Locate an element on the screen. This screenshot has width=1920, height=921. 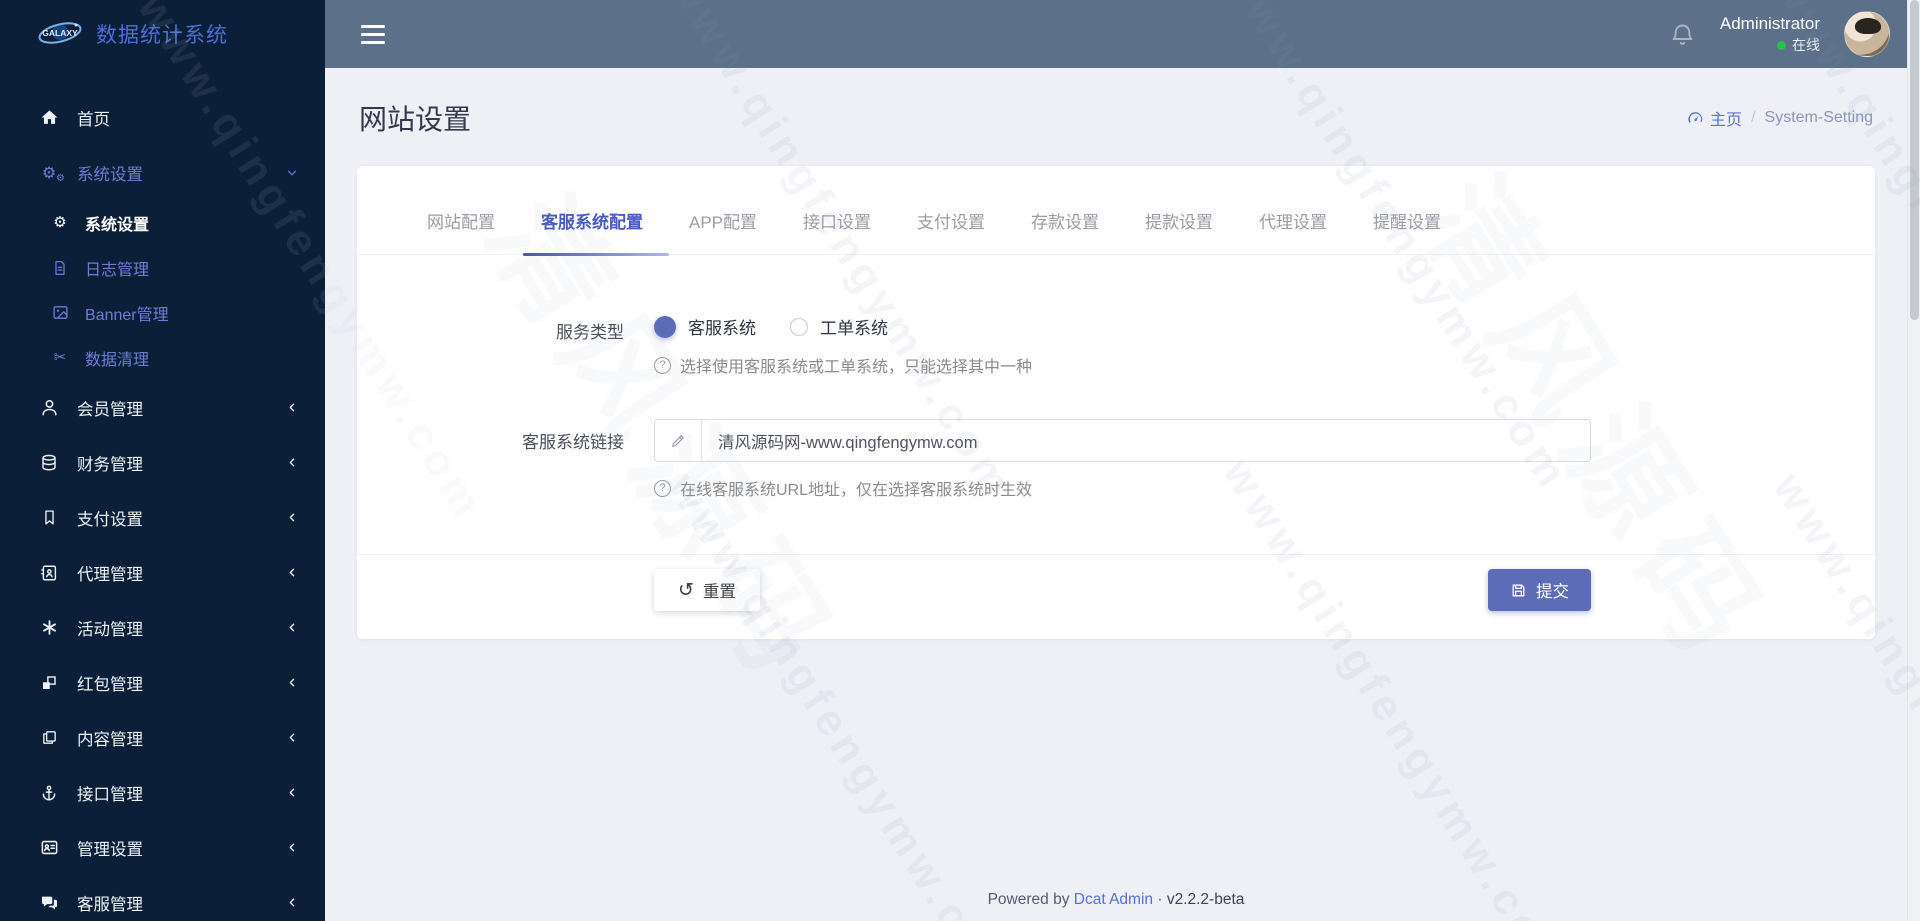
logo: GALAXY 数据统计系统 is located at coordinates (162, 34).